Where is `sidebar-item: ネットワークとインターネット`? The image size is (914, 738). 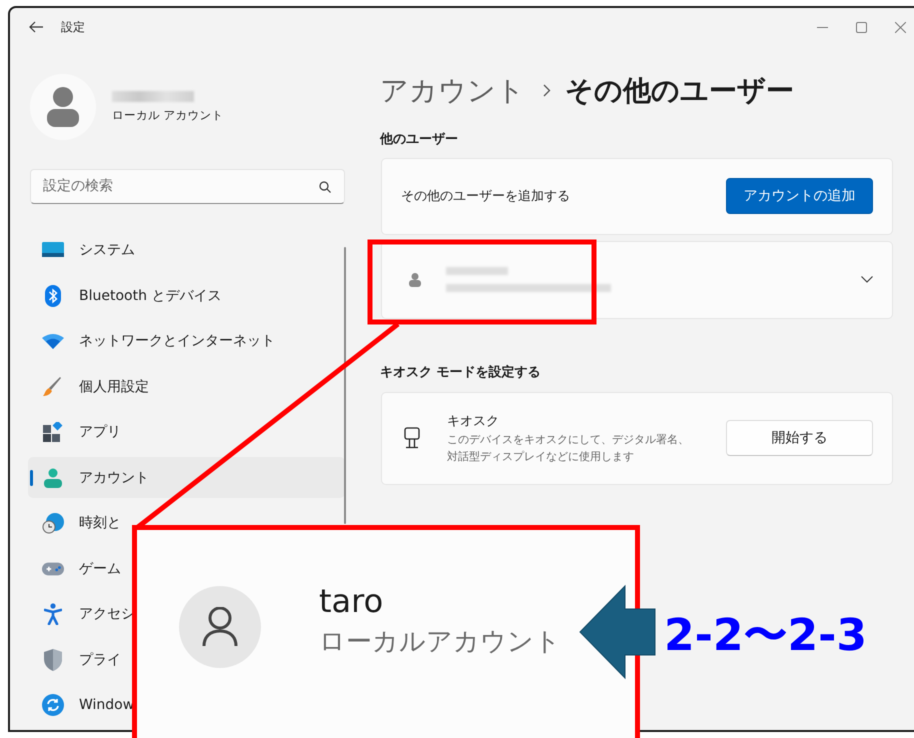 sidebar-item: ネットワークとインターネット is located at coordinates (151, 341).